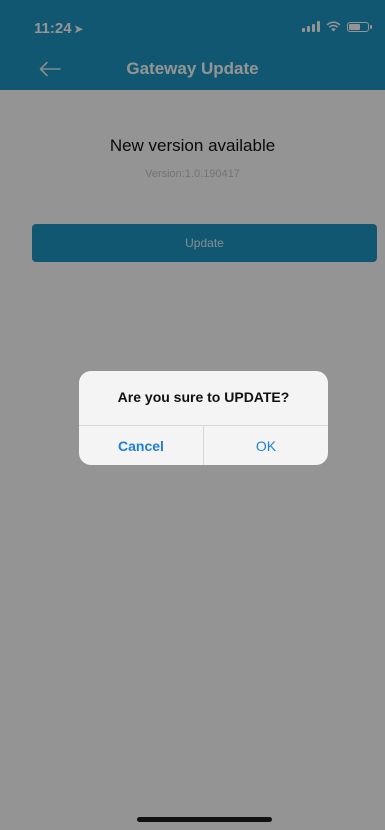  What do you see at coordinates (203, 418) in the screenshot?
I see `confirm-alert: Are you sure to UPDATE? Cancel OK` at bounding box center [203, 418].